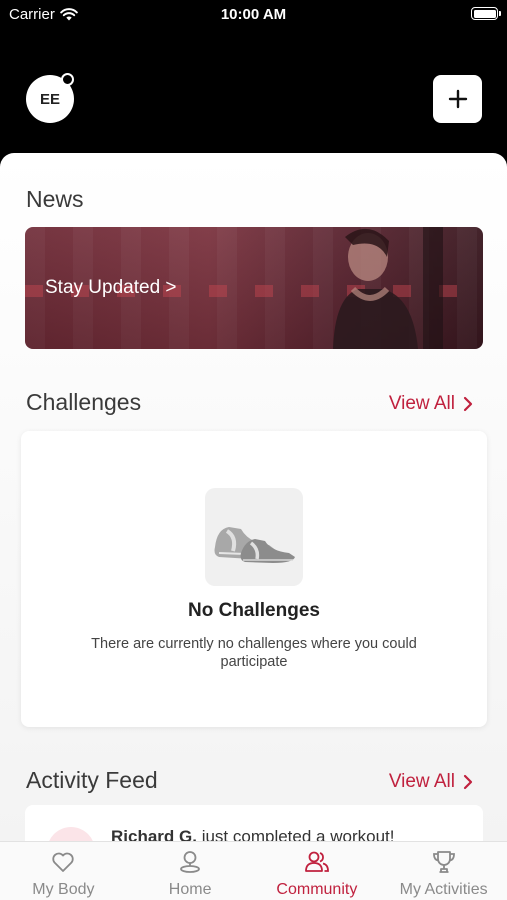 This screenshot has width=507, height=900. I want to click on status-bar: Carrier 10:00 AM, so click(253, 15).